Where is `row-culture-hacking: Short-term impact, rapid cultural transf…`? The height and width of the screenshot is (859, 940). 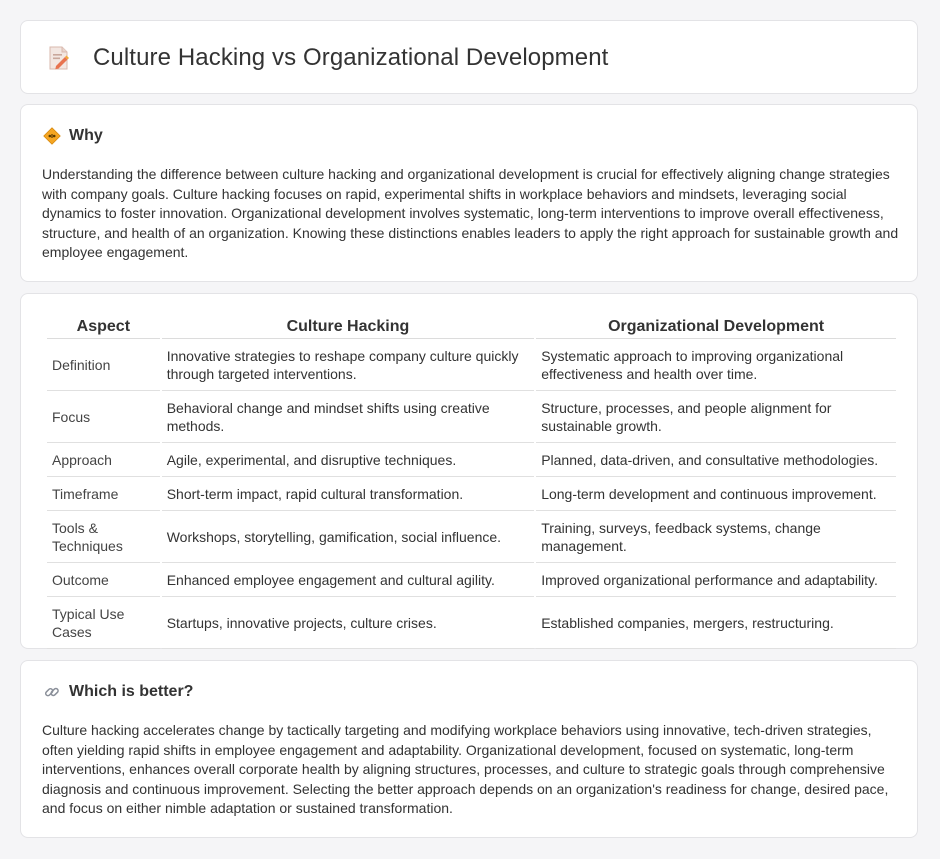 row-culture-hacking: Short-term impact, rapid cultural transf… is located at coordinates (348, 494).